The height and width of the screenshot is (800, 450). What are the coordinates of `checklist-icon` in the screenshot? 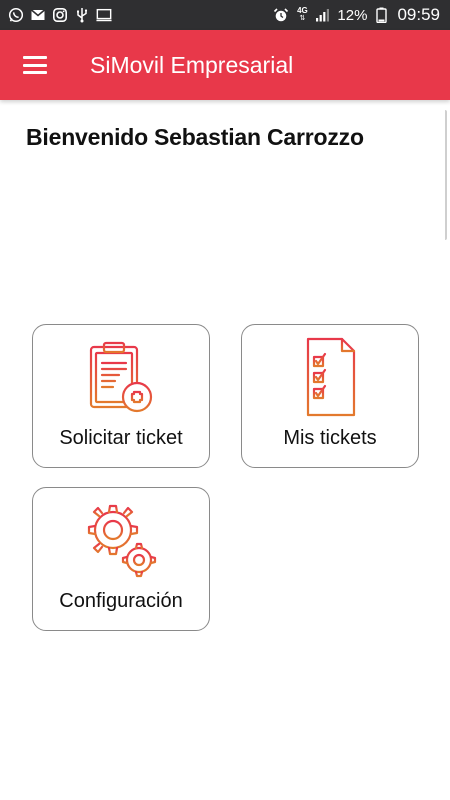 It's located at (331, 377).